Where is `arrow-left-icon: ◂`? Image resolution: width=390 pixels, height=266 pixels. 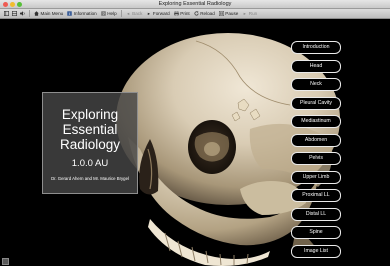
arrow-left-icon: ◂ is located at coordinates (128, 13).